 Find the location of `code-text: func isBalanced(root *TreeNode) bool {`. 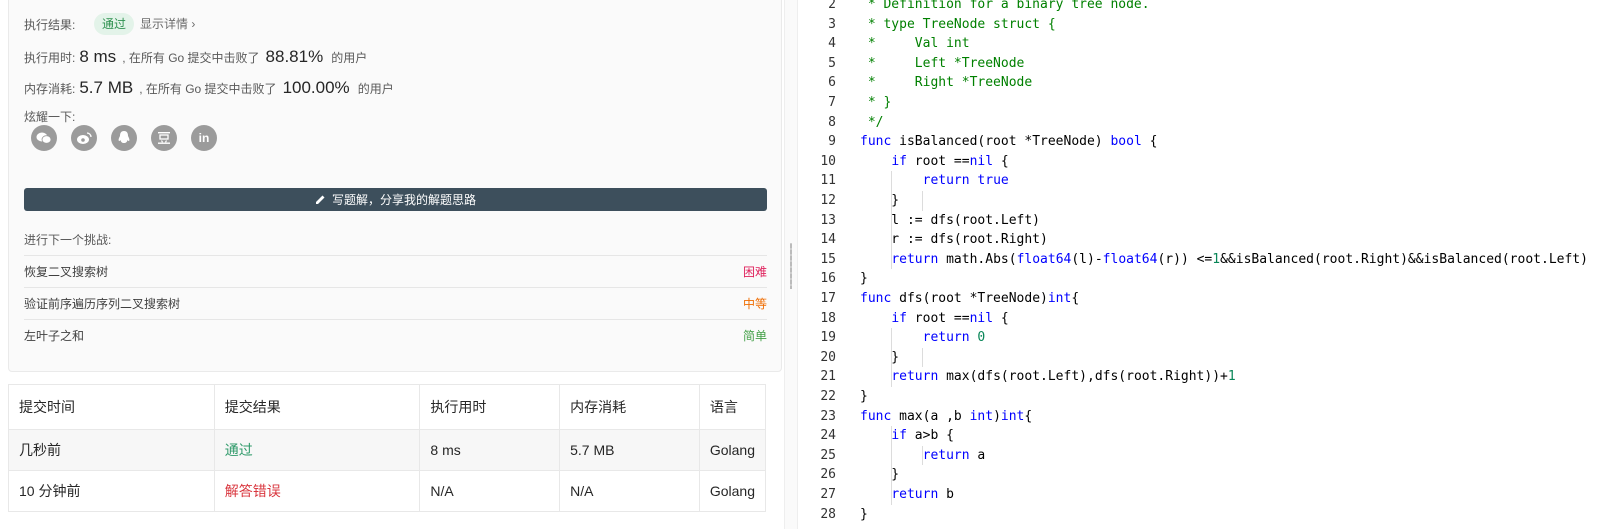

code-text: func isBalanced(root *TreeNode) bool { is located at coordinates (1009, 142).